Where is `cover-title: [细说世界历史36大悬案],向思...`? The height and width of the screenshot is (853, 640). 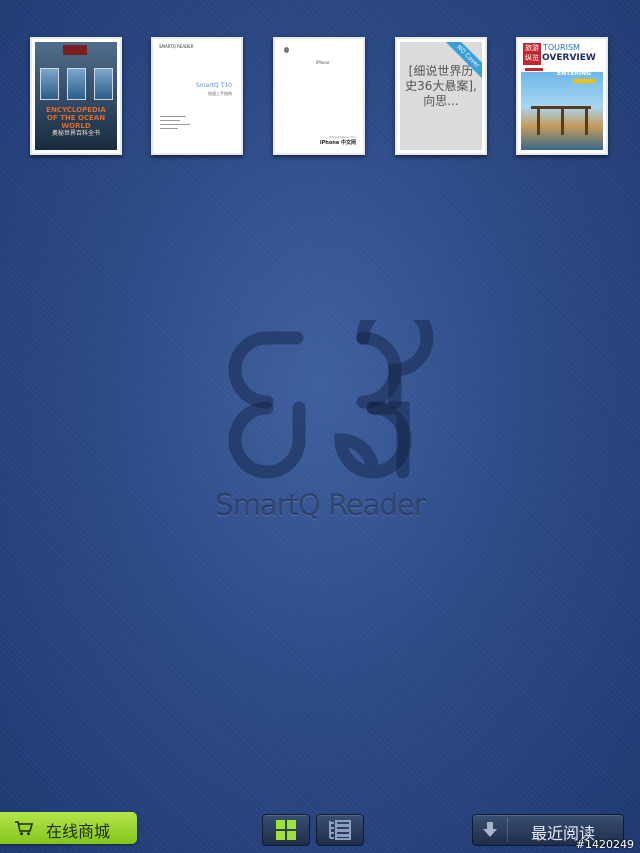 cover-title: [细说世界历史36大悬案],向思... is located at coordinates (441, 86).